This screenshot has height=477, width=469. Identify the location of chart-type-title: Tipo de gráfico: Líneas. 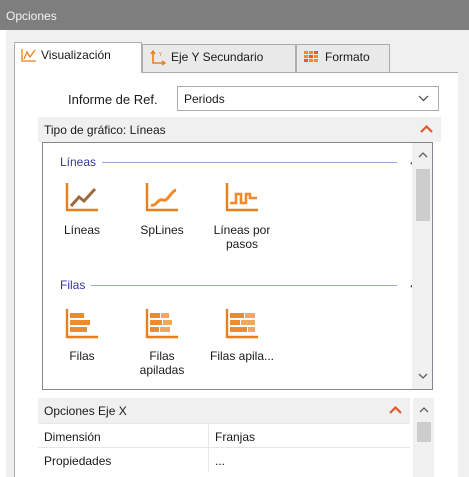
(105, 130).